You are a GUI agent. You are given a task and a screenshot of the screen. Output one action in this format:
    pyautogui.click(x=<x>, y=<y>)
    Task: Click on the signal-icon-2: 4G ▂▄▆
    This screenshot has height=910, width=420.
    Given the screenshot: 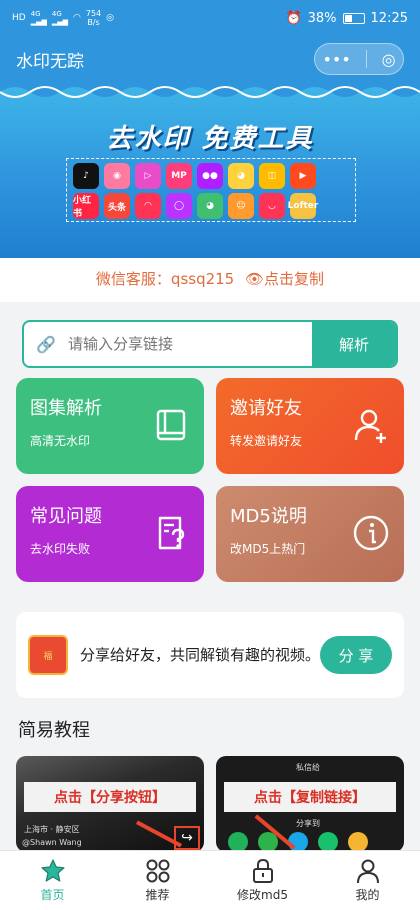 What is the action you would take?
    pyautogui.click(x=60, y=18)
    